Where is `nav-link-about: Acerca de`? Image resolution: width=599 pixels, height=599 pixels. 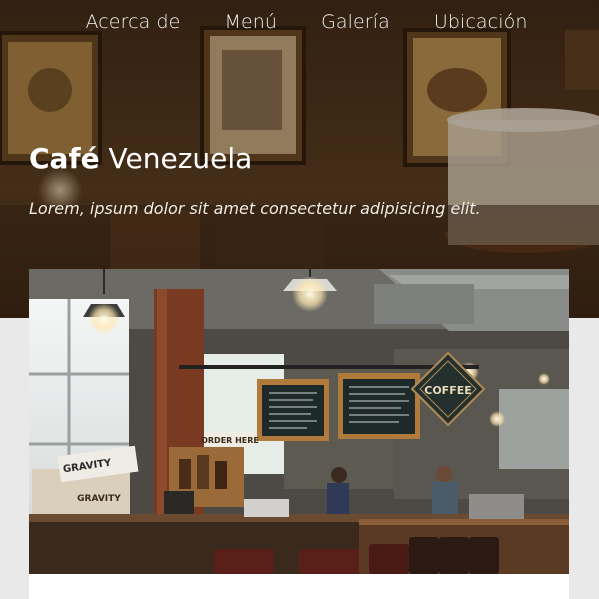 nav-link-about: Acerca de is located at coordinates (133, 22).